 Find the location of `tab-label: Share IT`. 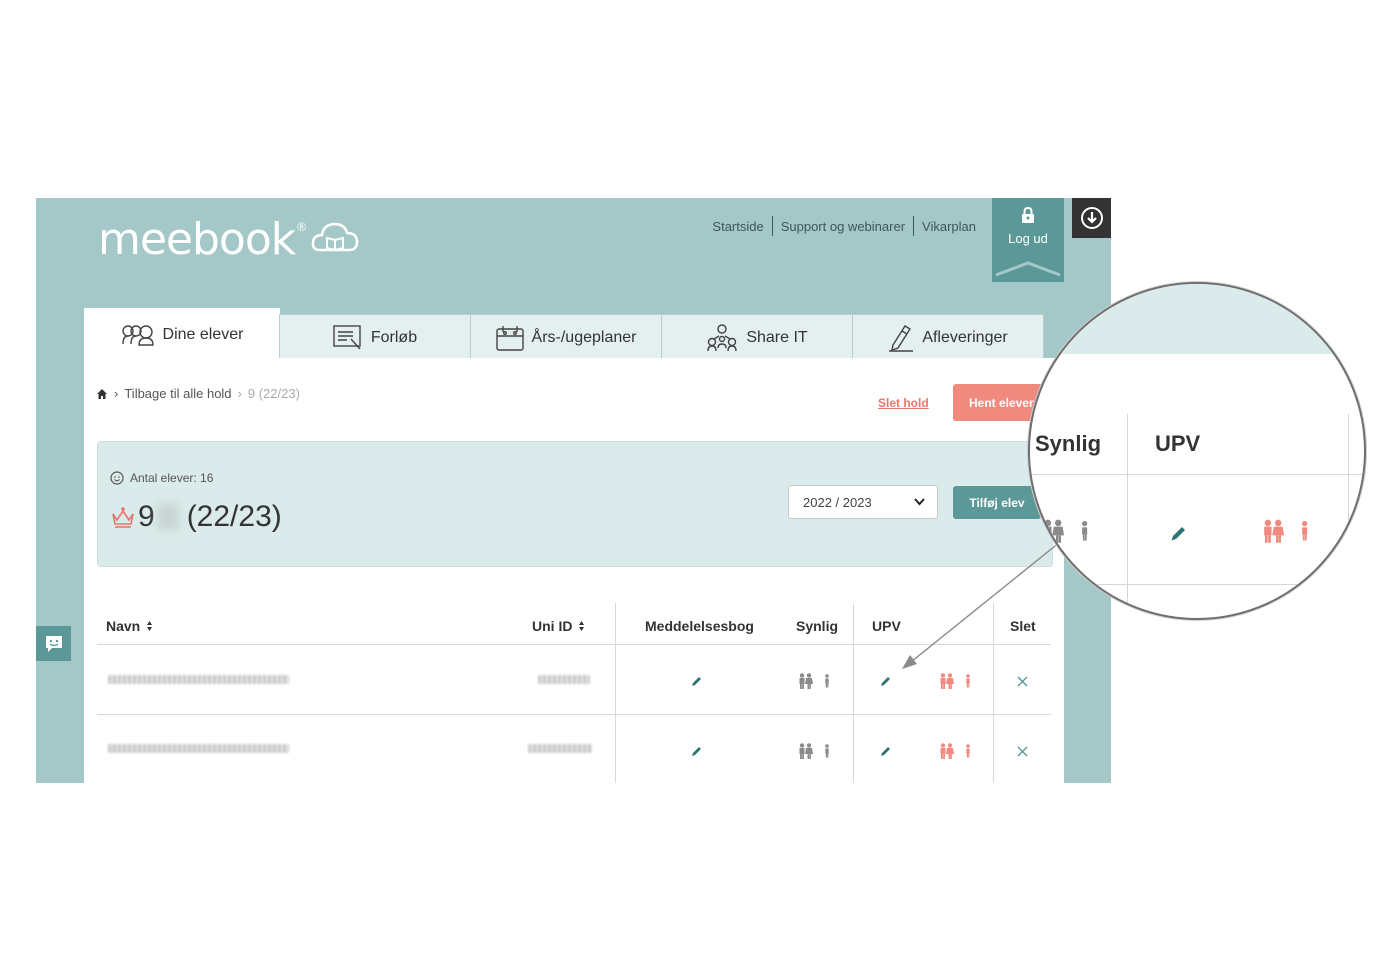

tab-label: Share IT is located at coordinates (777, 337).